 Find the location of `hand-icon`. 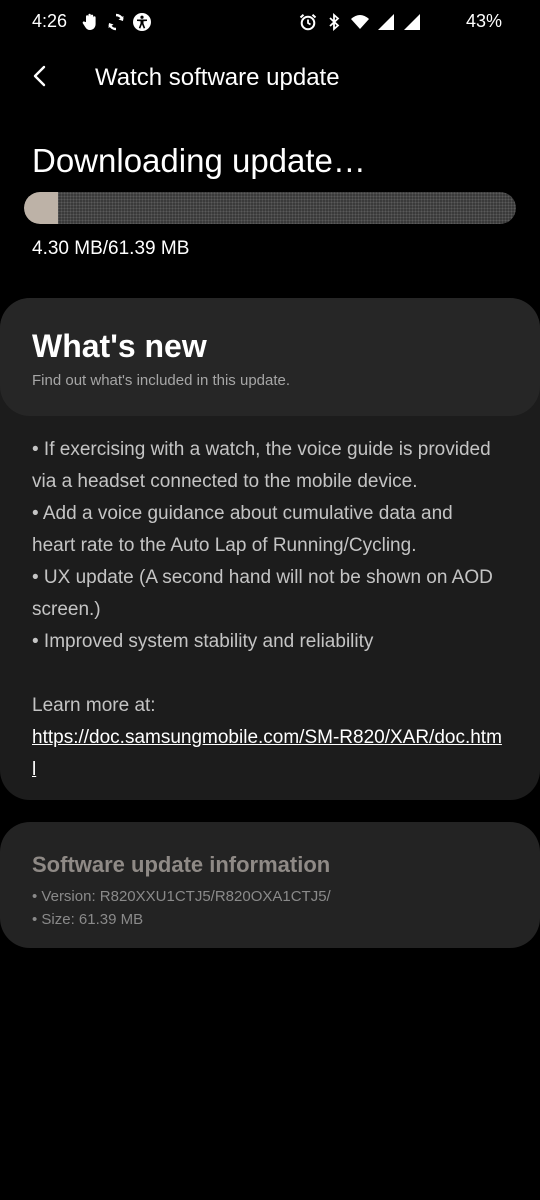

hand-icon is located at coordinates (90, 22).